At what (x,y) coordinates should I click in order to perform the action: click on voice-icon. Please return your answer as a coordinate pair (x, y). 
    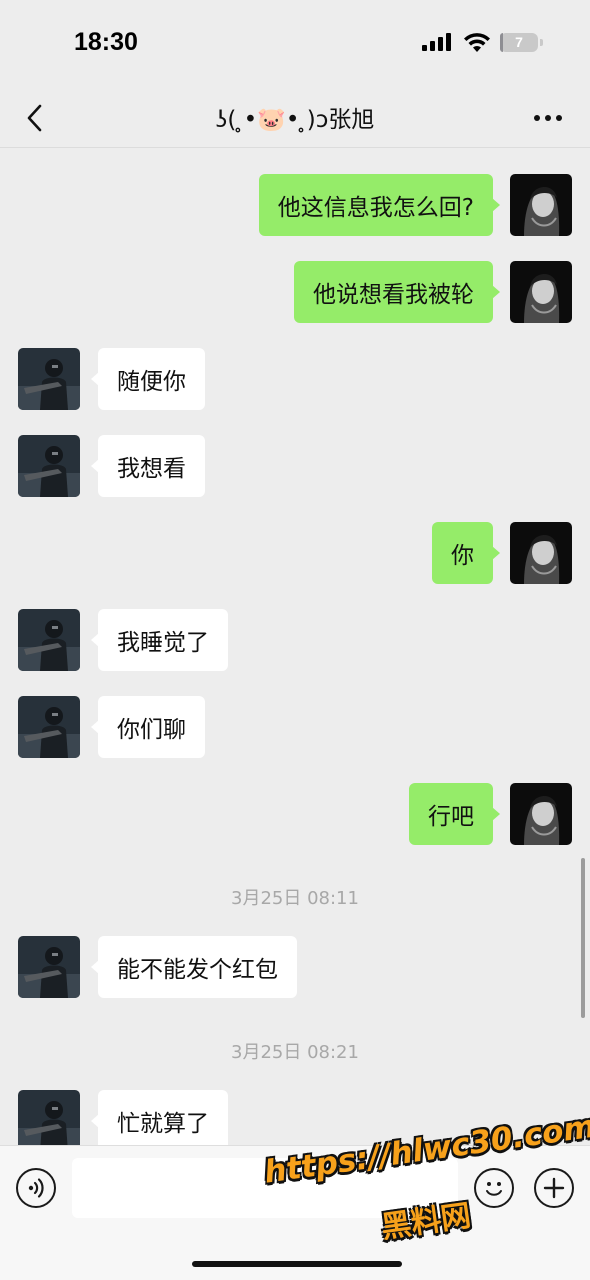
    Looking at the image, I should click on (36, 1188).